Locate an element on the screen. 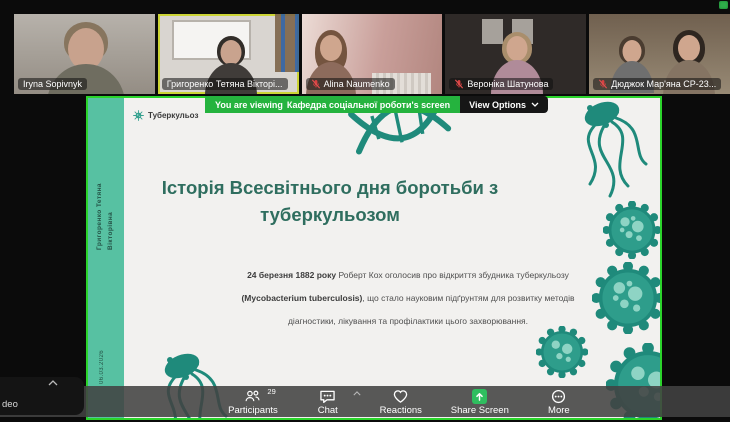  share-screen-button: Share Screen is located at coordinates (480, 402).